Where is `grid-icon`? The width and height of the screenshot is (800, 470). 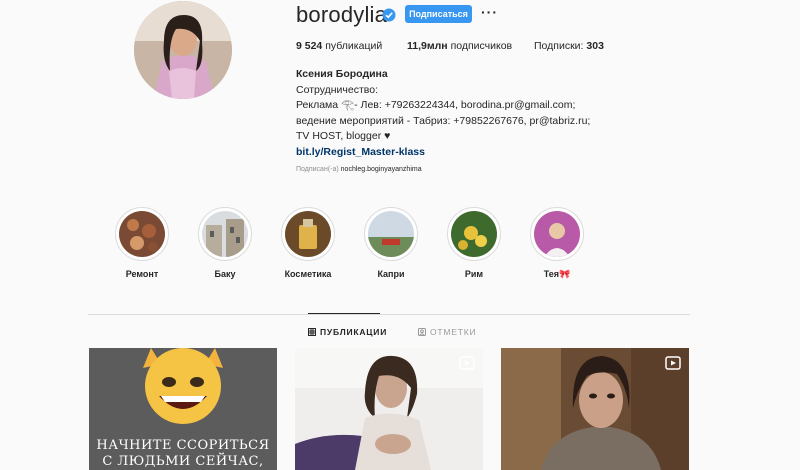
grid-icon is located at coordinates (312, 332).